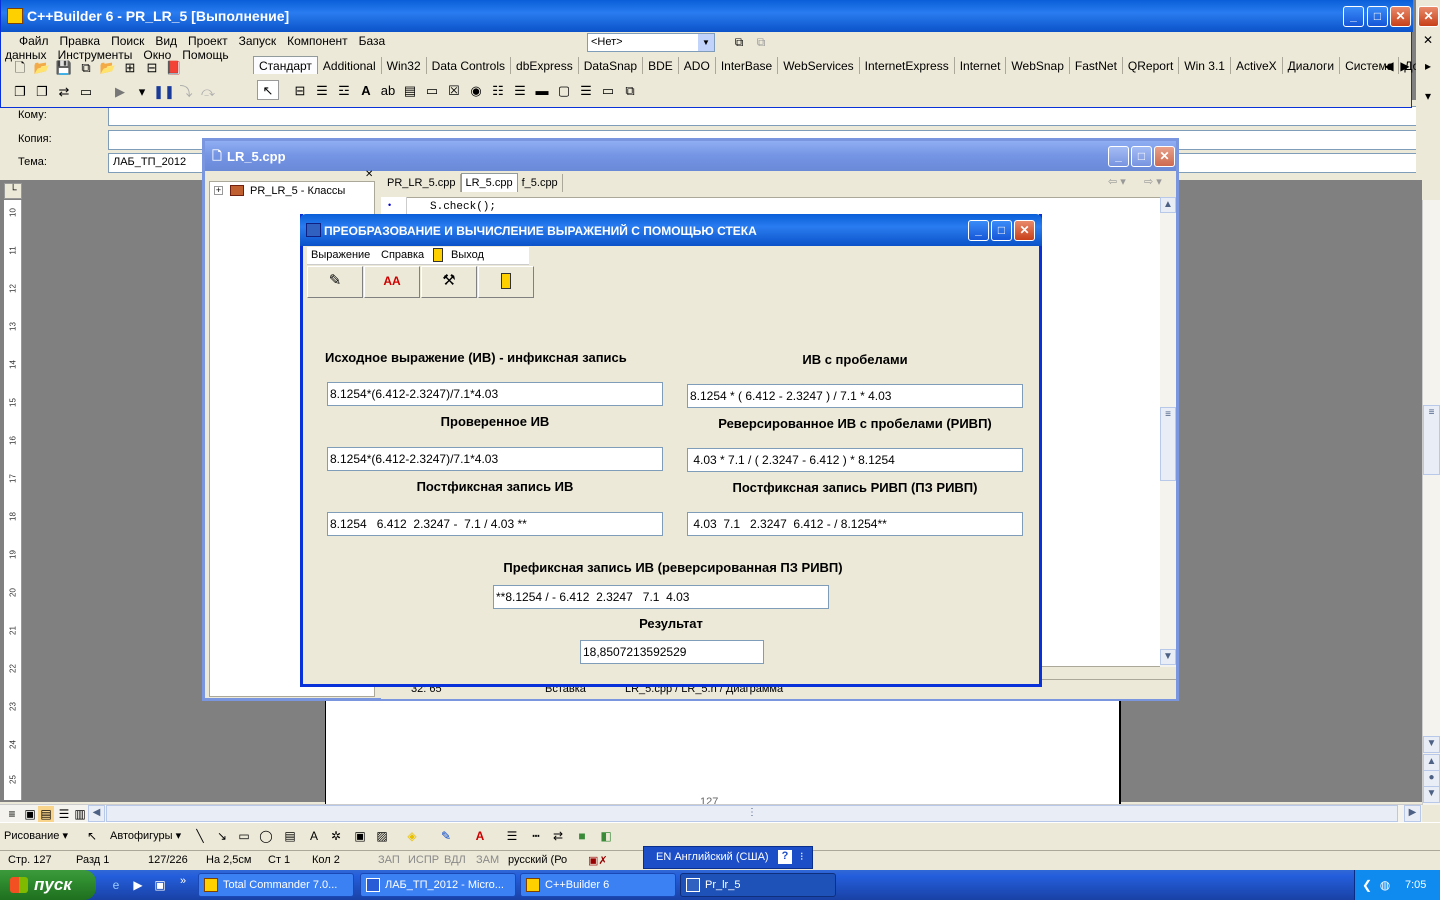 The image size is (1440, 900). I want to click on tab-f5: f_5.cpp, so click(540, 183).